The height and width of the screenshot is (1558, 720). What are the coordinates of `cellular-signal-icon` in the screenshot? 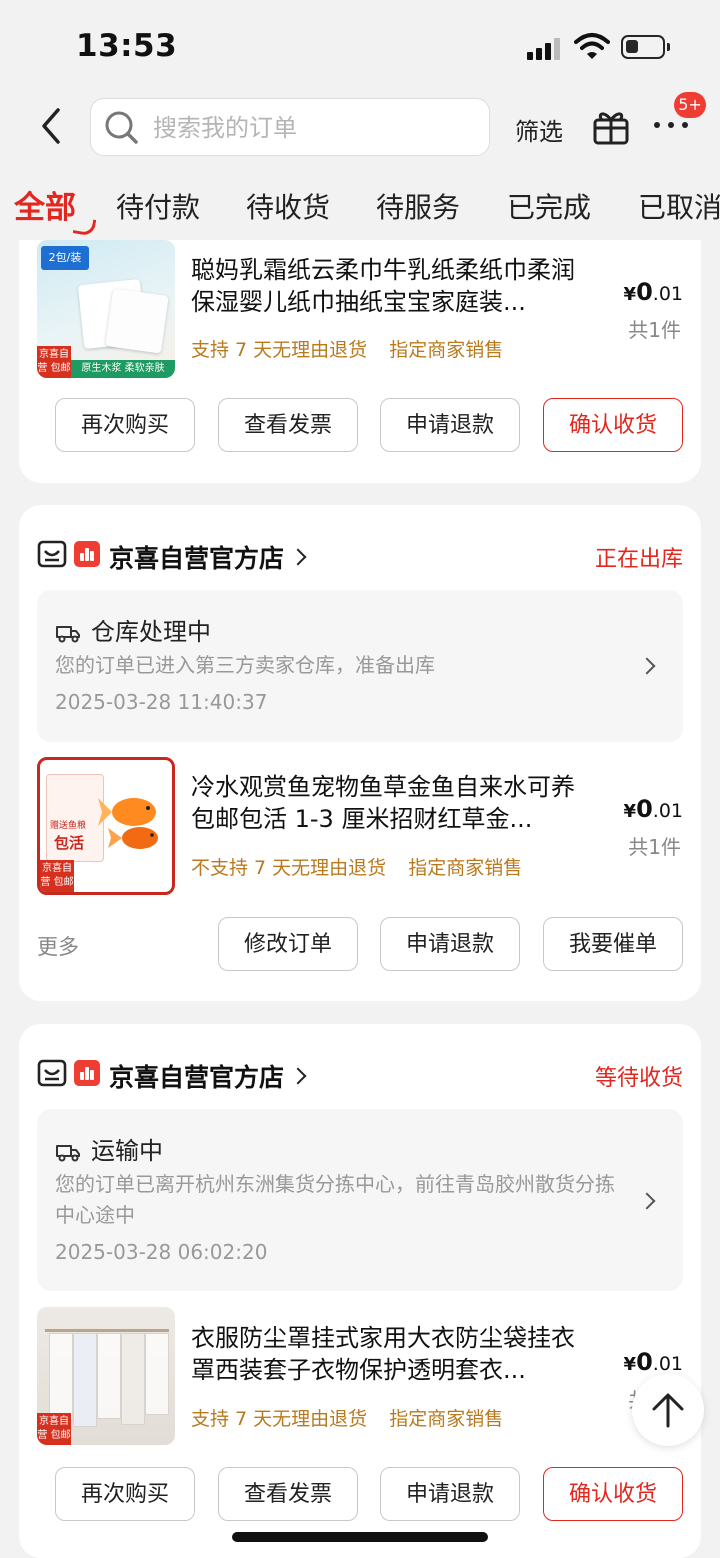 It's located at (545, 48).